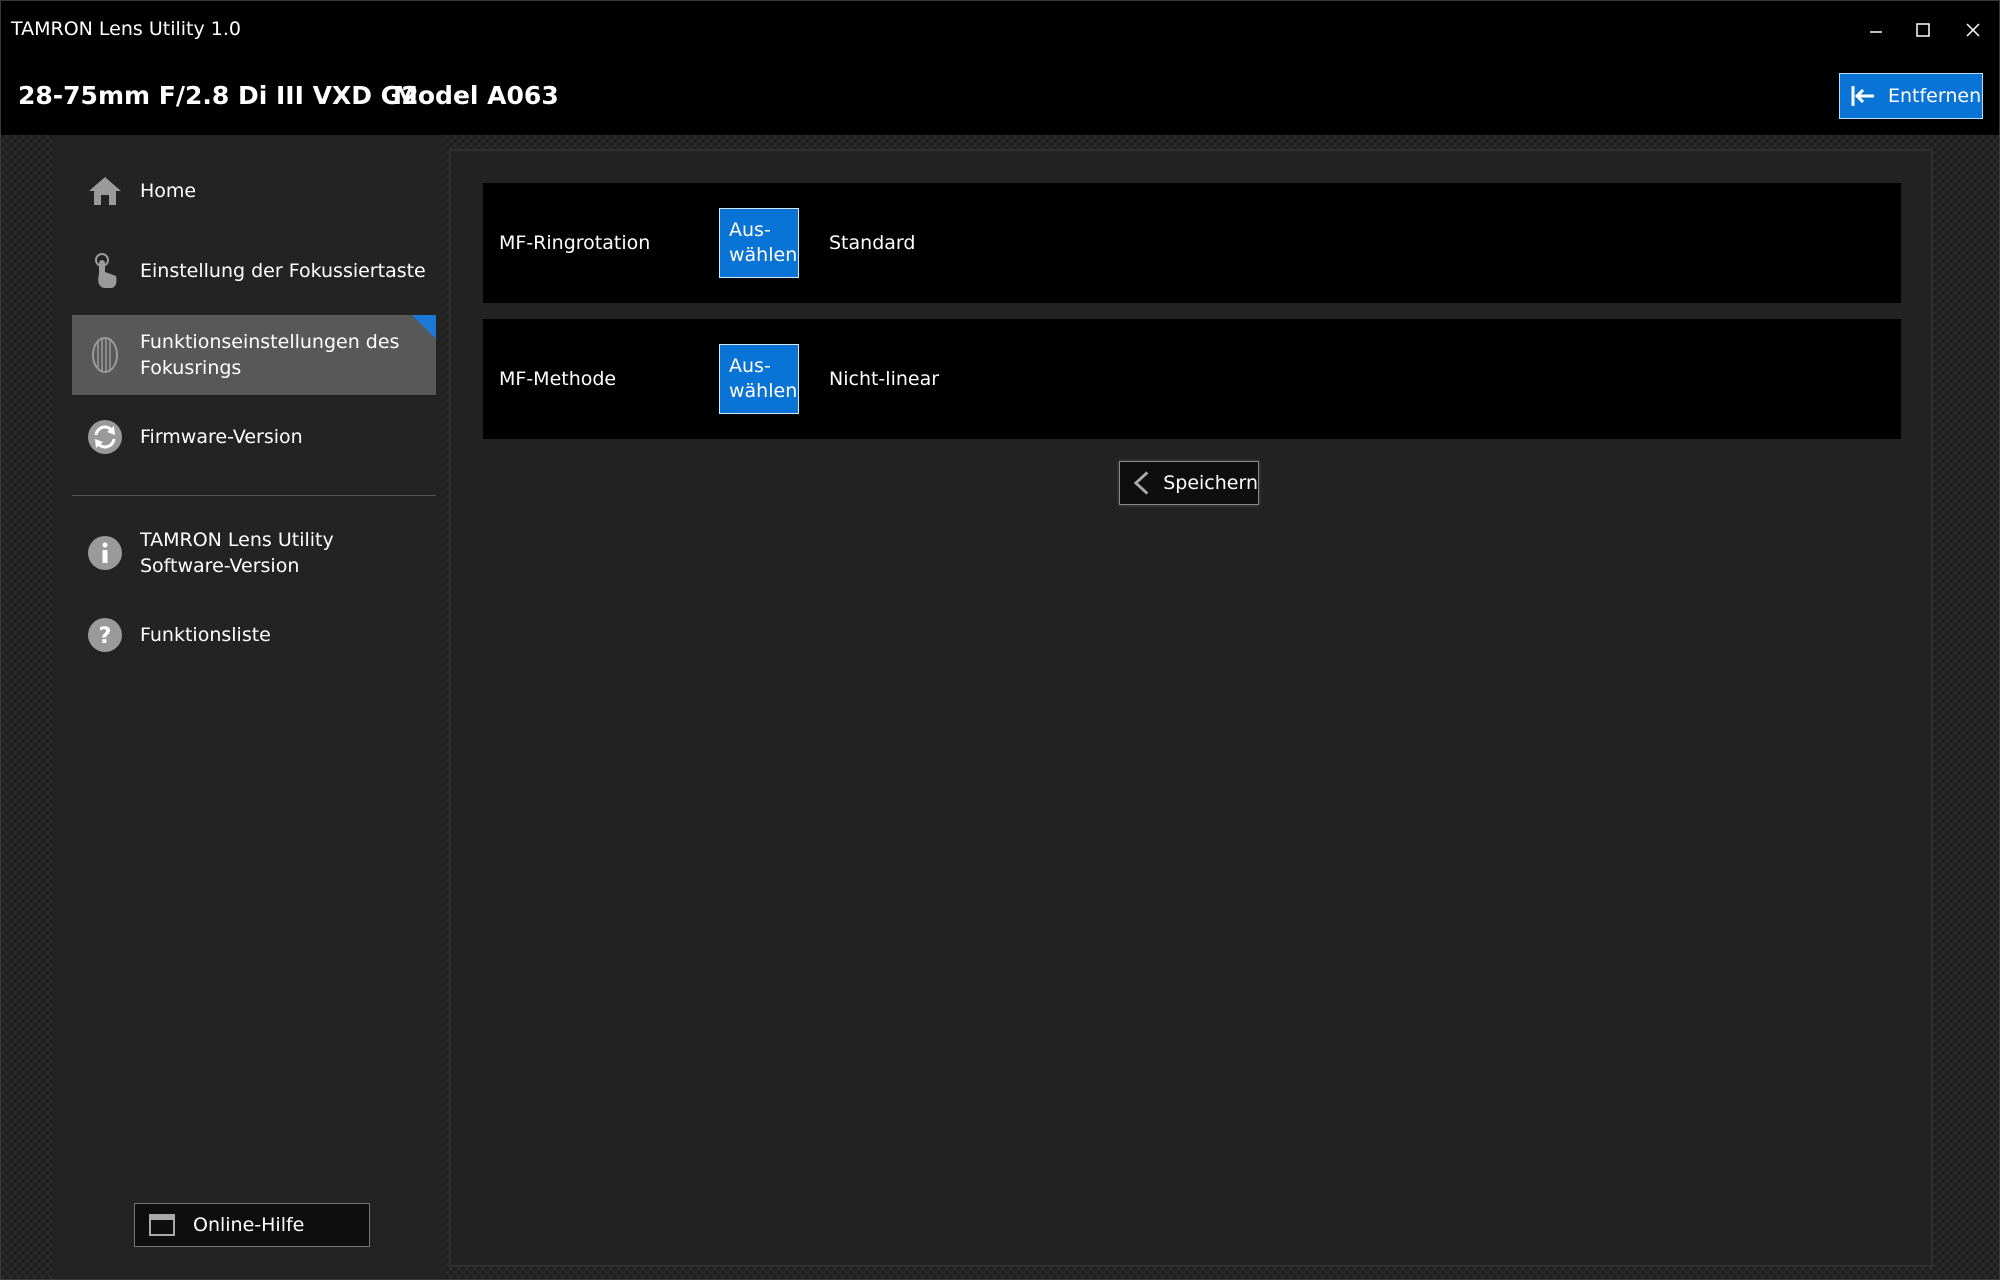 This screenshot has width=2000, height=1280. I want to click on minimize-icon, so click(1876, 32).